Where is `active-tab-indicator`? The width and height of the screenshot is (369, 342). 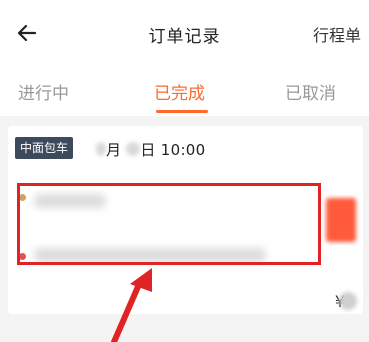
active-tab-indicator is located at coordinates (182, 111).